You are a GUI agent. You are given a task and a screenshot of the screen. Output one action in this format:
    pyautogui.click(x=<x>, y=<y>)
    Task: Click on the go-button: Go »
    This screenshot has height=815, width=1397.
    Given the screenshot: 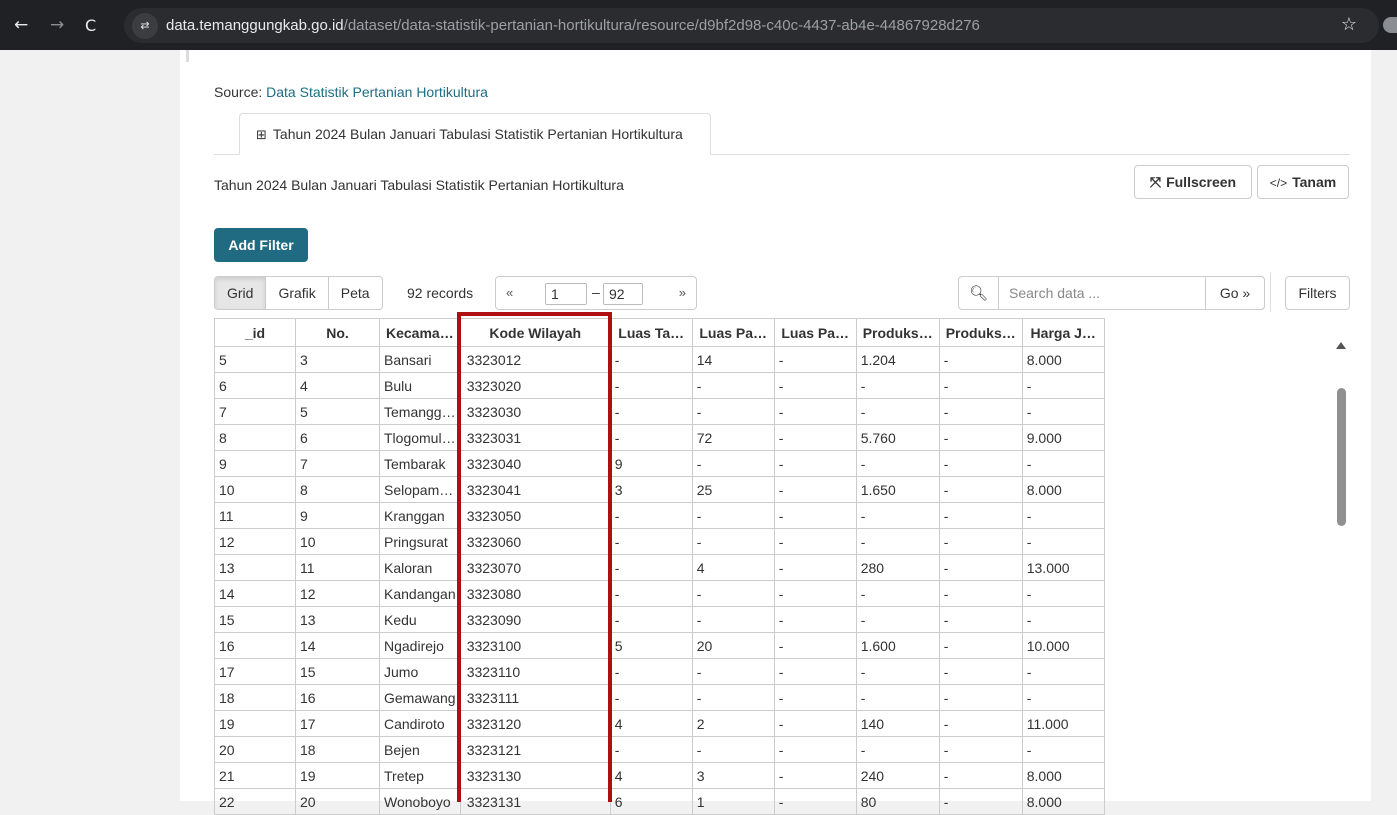 What is the action you would take?
    pyautogui.click(x=1235, y=293)
    